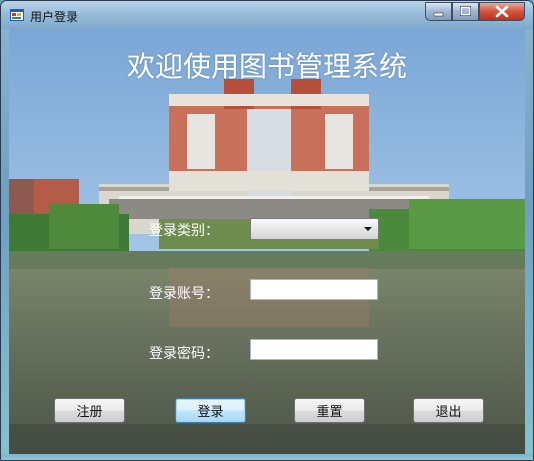  What do you see at coordinates (184, 231) in the screenshot?
I see `login-type-label: 登录类别：` at bounding box center [184, 231].